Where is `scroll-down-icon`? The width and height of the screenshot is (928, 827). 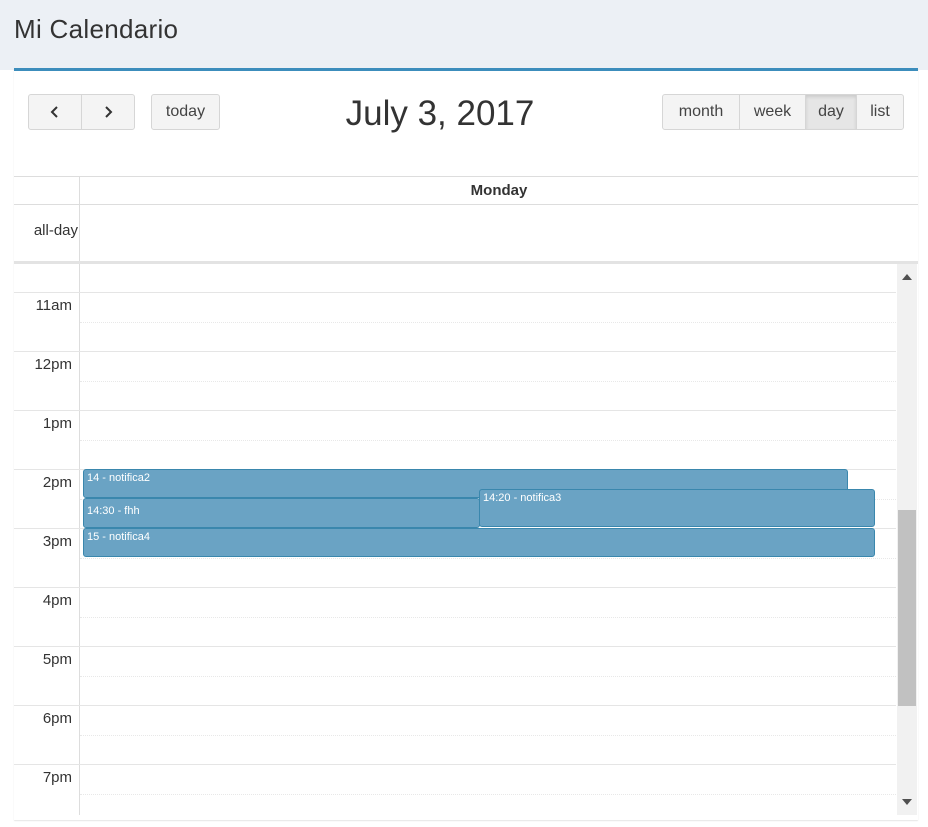
scroll-down-icon is located at coordinates (907, 802).